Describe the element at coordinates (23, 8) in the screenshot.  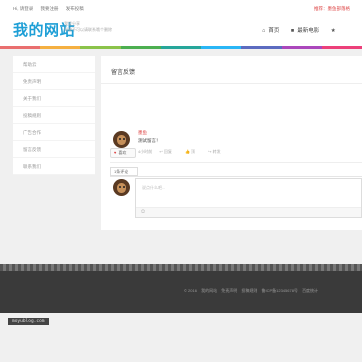
I see `login-link: Hi, 请登录` at that location.